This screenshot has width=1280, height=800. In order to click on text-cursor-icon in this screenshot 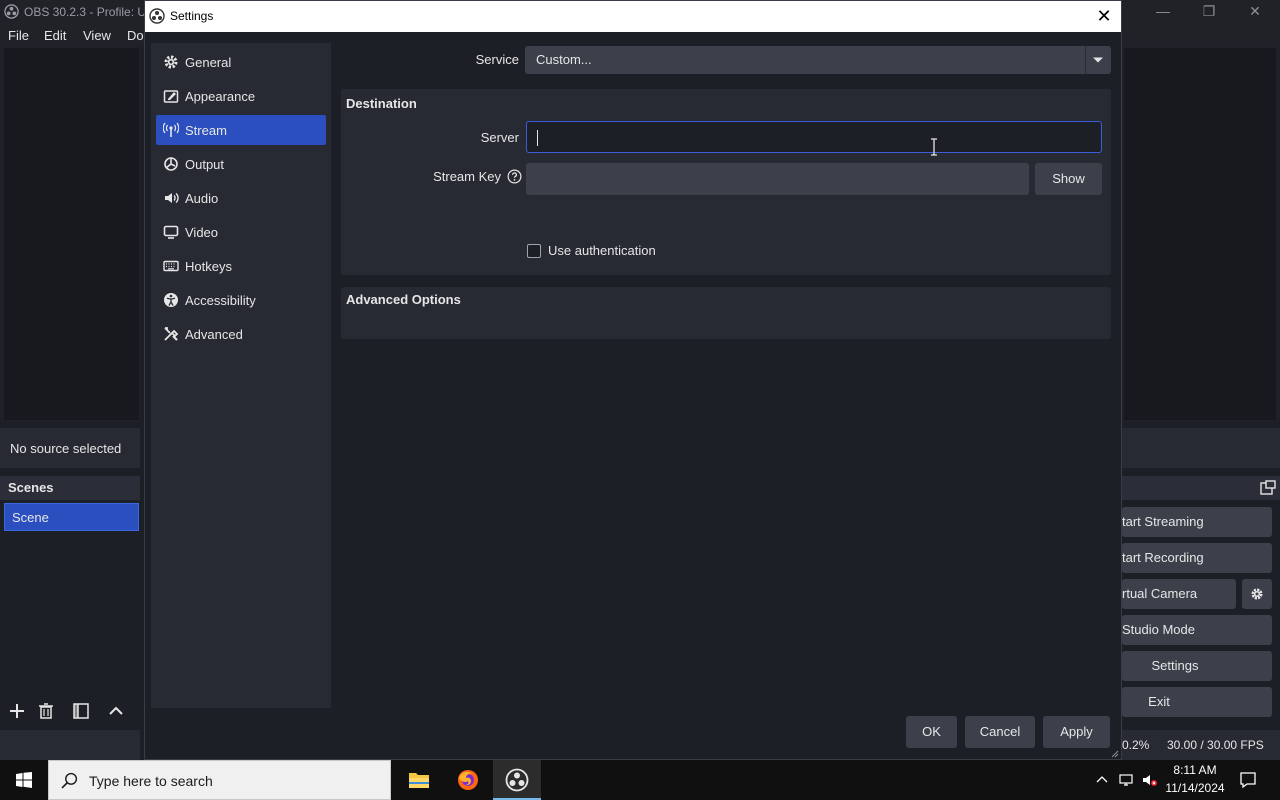, I will do `click(934, 147)`.